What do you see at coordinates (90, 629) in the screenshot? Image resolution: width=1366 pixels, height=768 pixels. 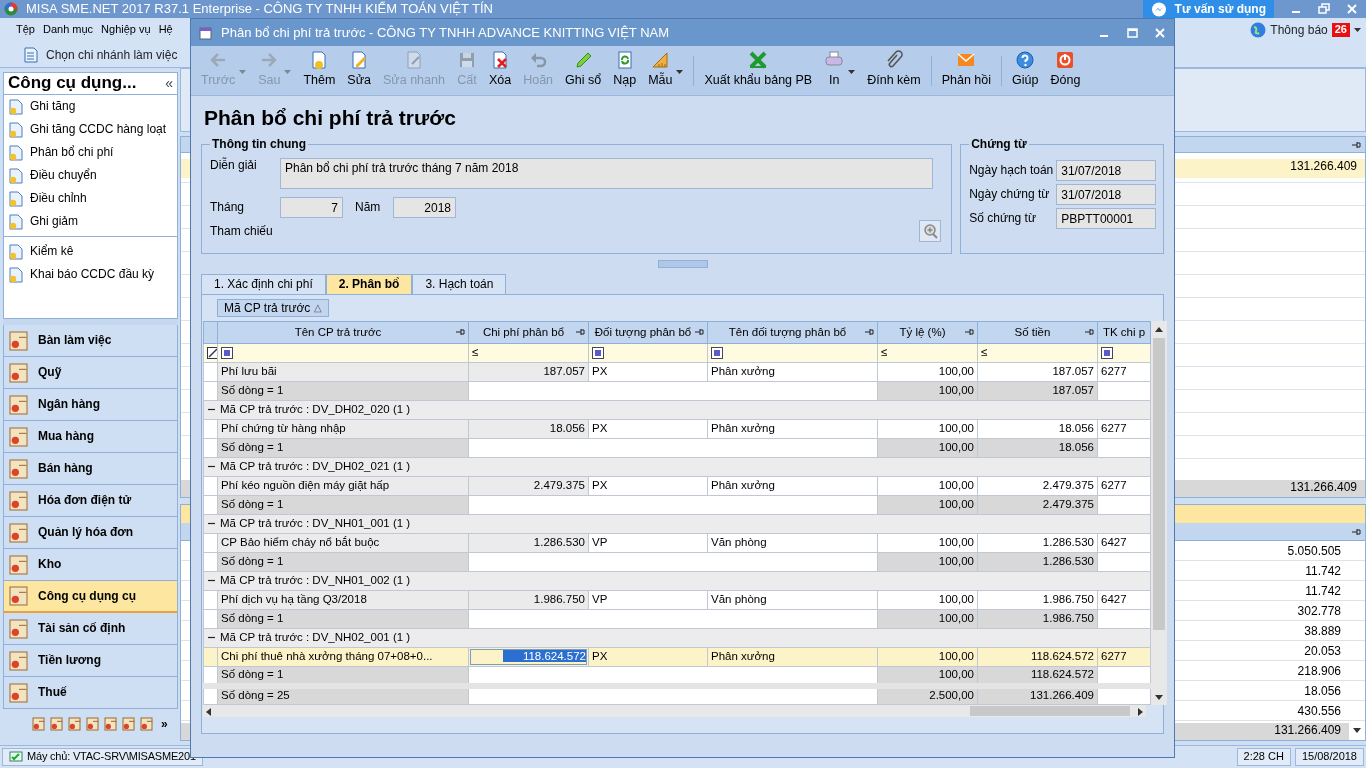 I see `sidebar-item: Tài sản cố định` at bounding box center [90, 629].